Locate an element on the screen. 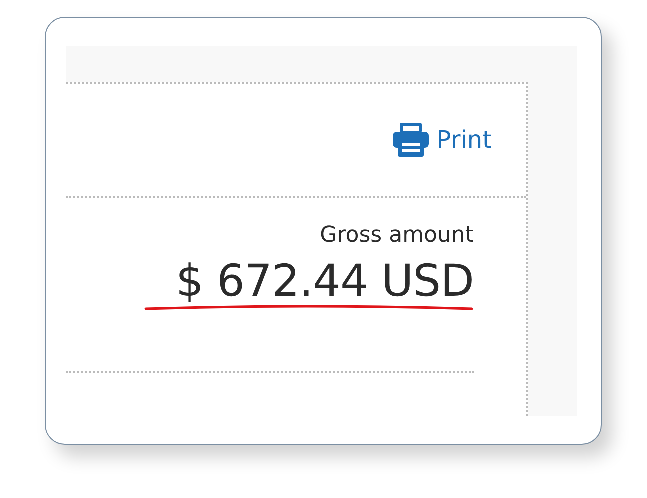 The width and height of the screenshot is (647, 498). amount-label: Gross amount is located at coordinates (397, 235).